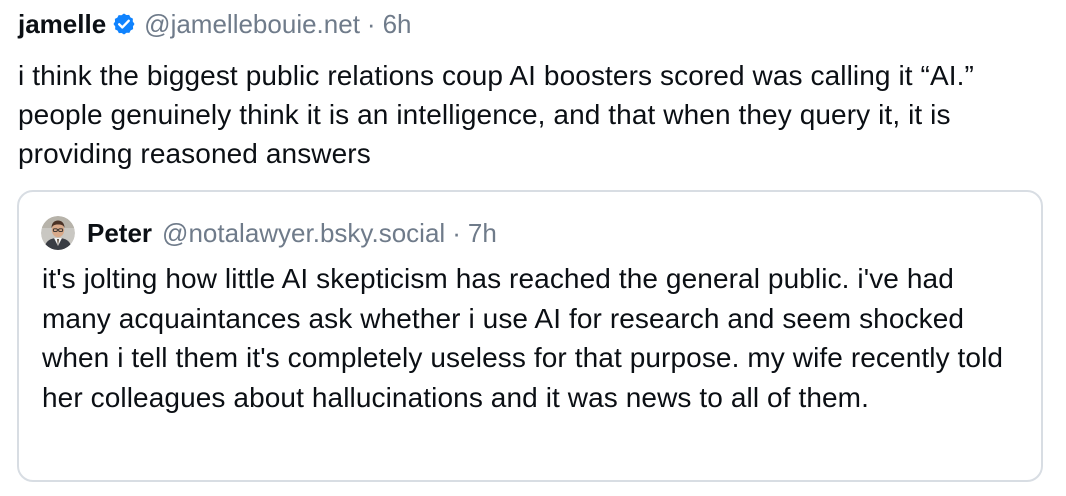 The height and width of the screenshot is (496, 1066). I want to click on post-time: 6h, so click(397, 24).